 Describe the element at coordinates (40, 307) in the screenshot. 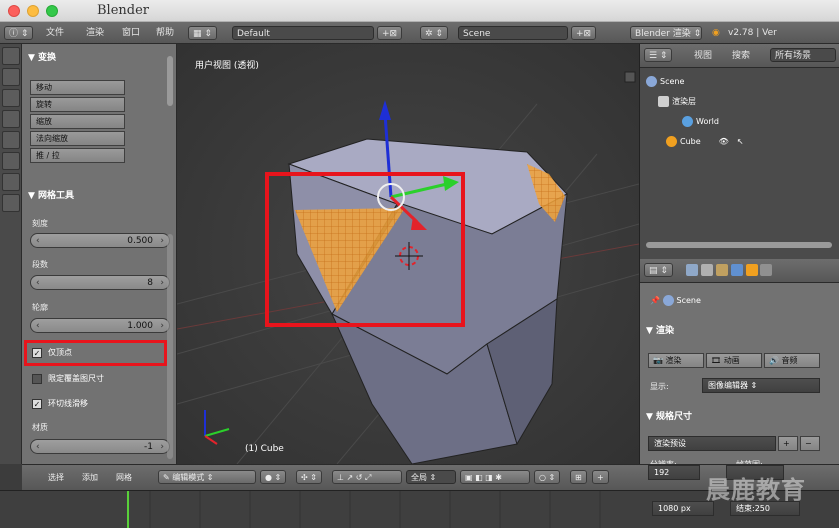

I see `profile-field-label: 轮廓` at that location.